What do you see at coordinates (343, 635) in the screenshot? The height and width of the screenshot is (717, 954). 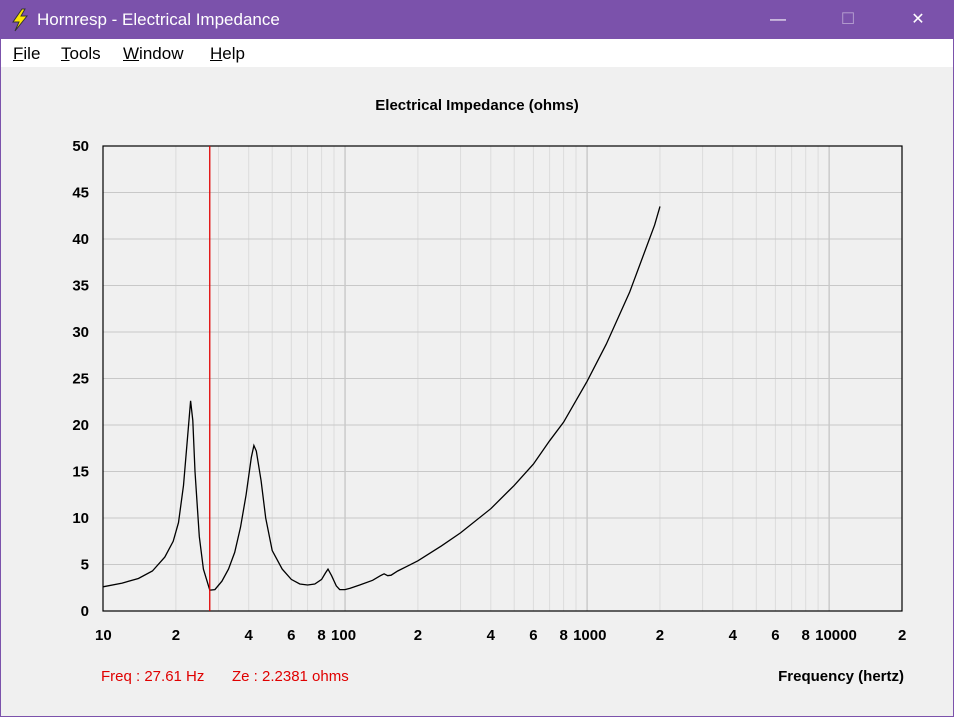 I see `x-tick-label: 100` at bounding box center [343, 635].